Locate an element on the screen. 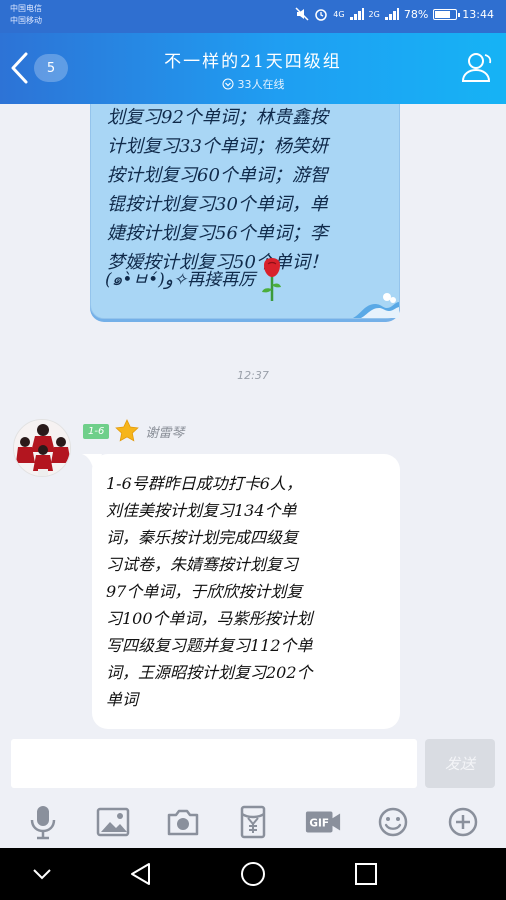  status-icons: 4G 2G 78% 13:44 is located at coordinates (394, 14).